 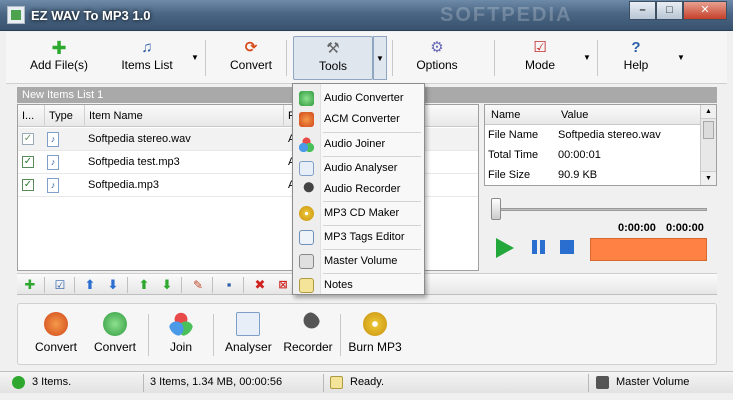 I want to click on recorder-button: Recorder, so click(x=308, y=333).